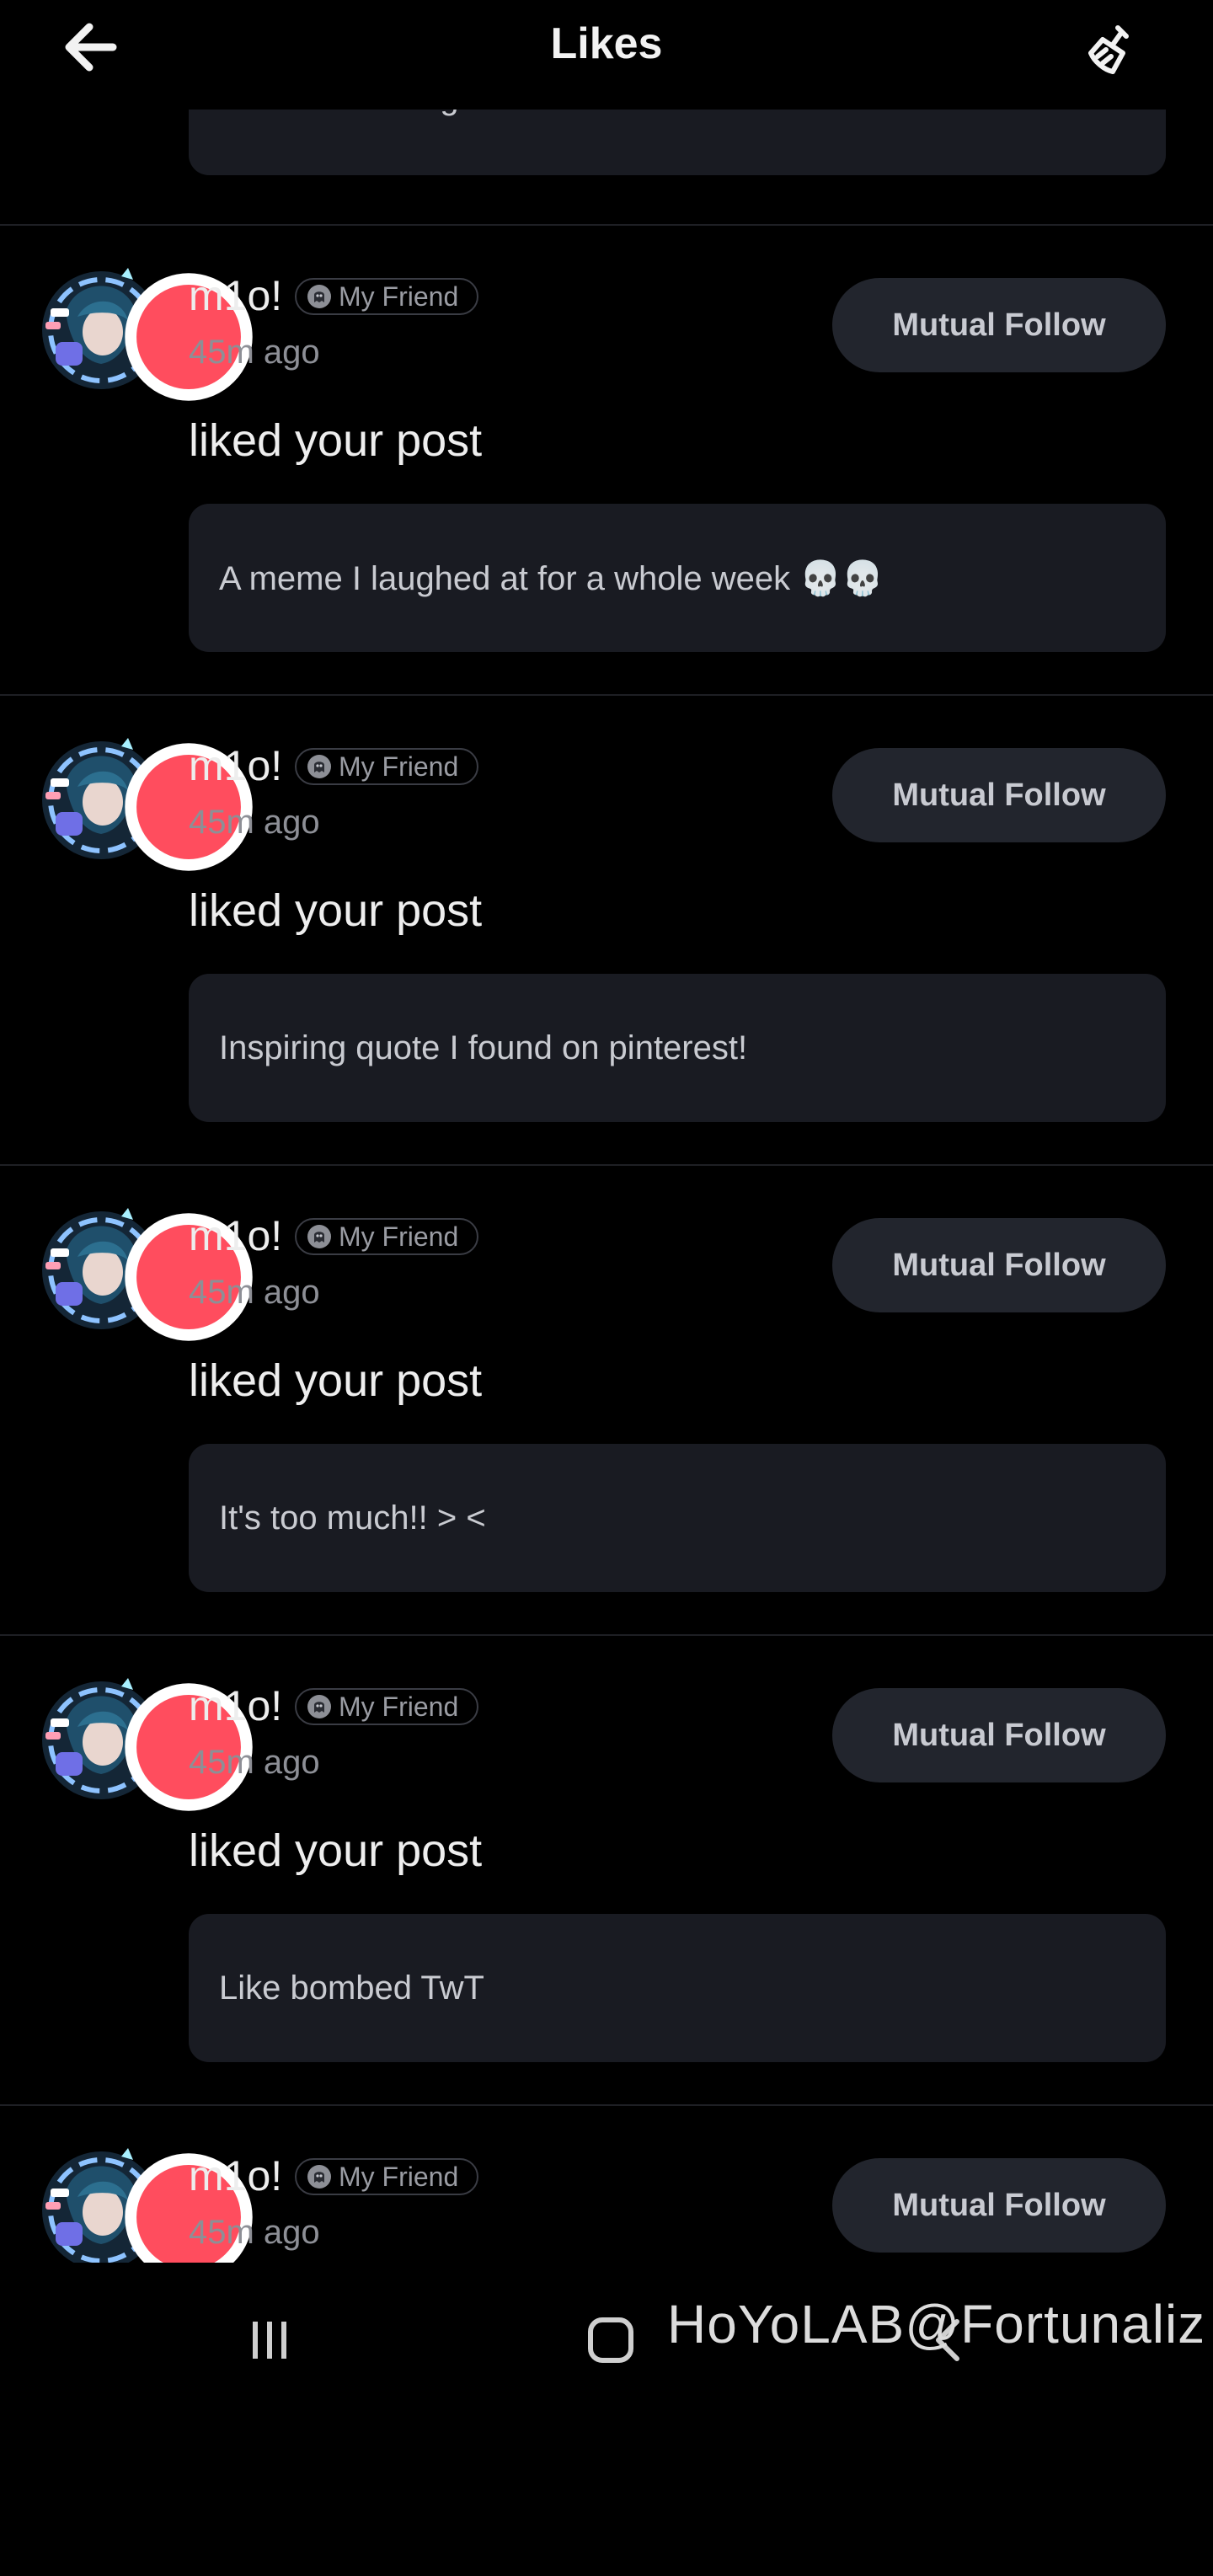 This screenshot has height=2576, width=1213. I want to click on recent-apps-button, so click(269, 2340).